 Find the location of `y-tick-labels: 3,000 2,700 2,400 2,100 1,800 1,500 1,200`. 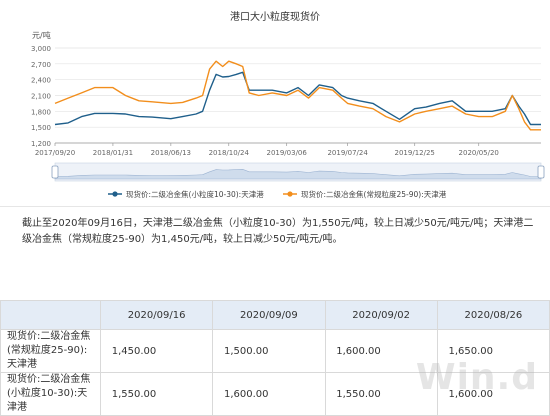

y-tick-labels: 3,000 2,700 2,400 2,100 1,800 1,500 1,200 is located at coordinates (41, 96).